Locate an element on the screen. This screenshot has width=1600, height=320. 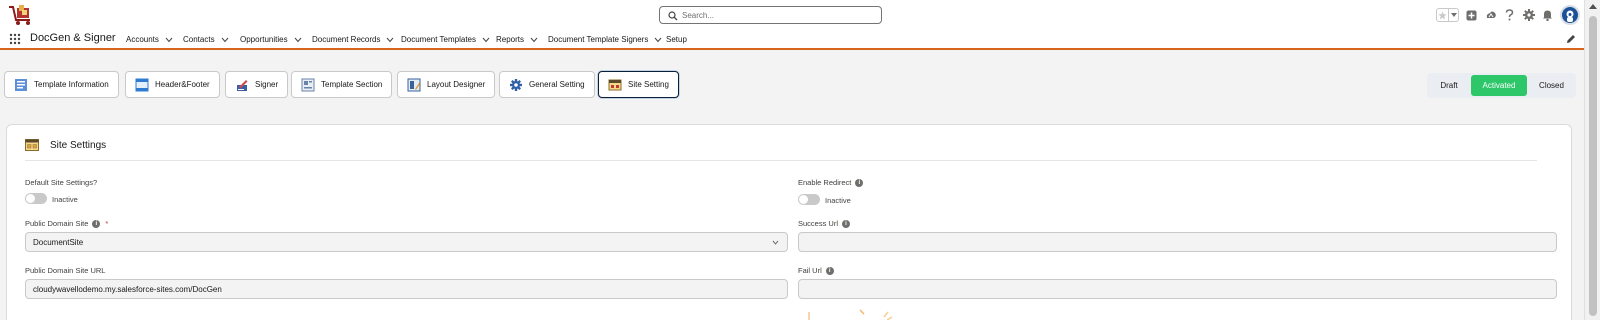
nav-item-label: Accounts is located at coordinates (142, 39).